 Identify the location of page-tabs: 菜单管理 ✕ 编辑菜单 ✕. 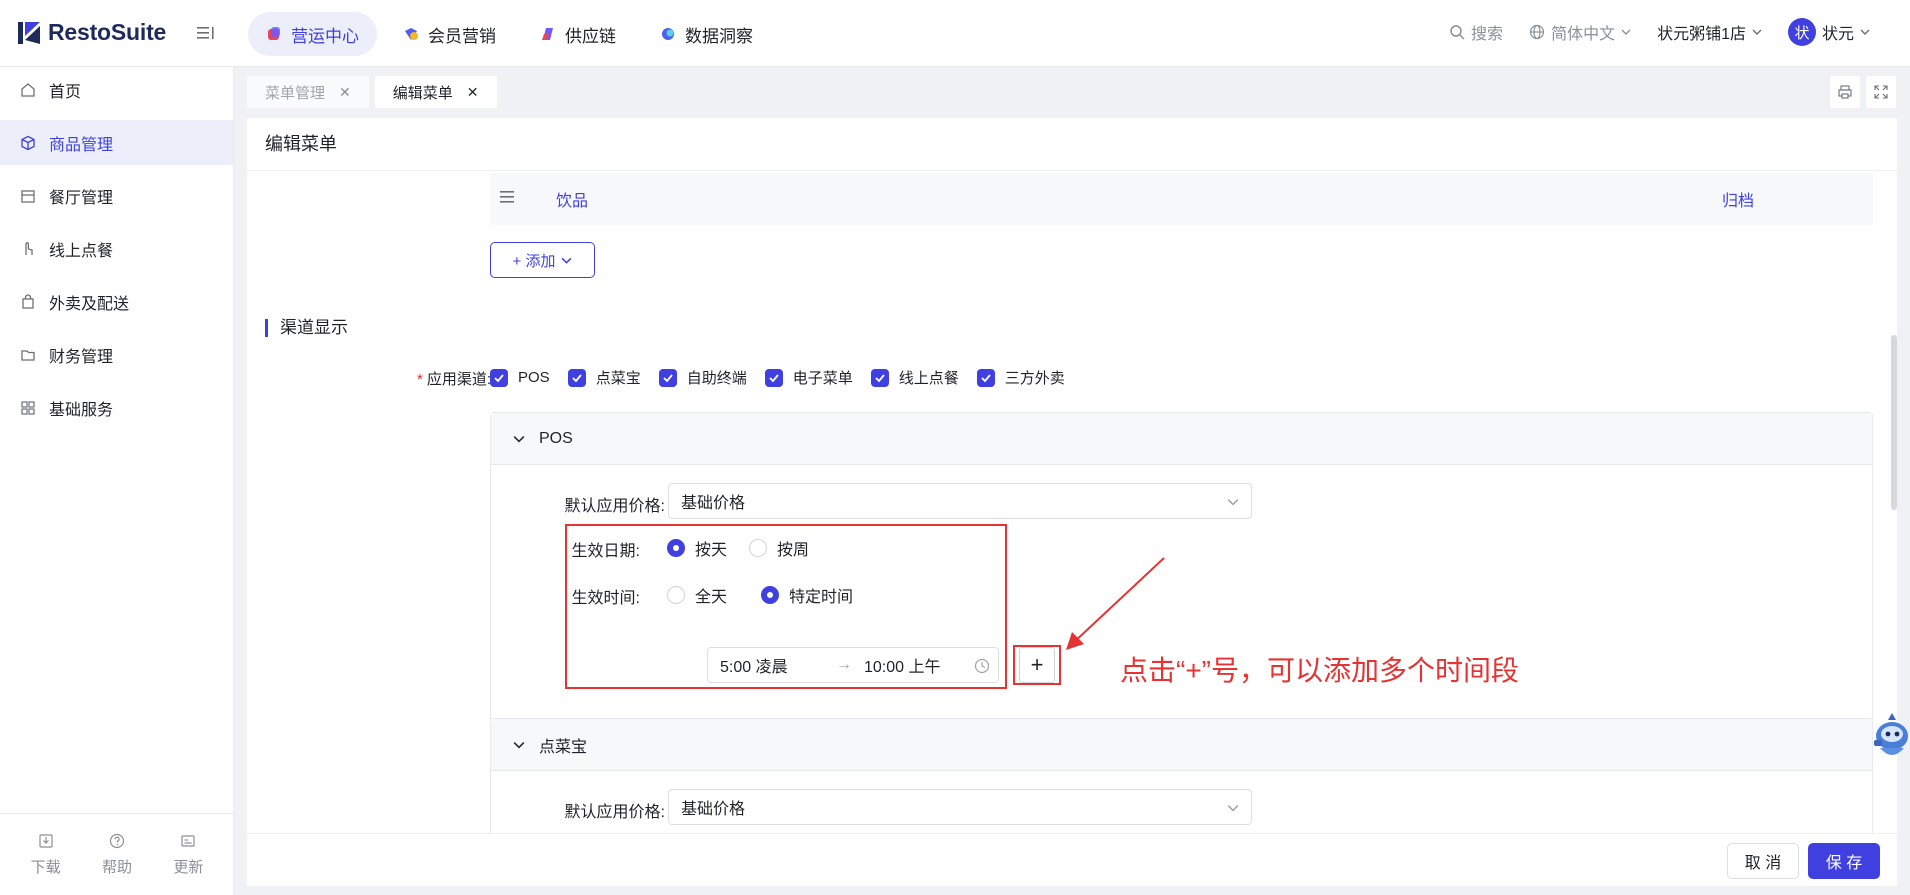
(372, 92).